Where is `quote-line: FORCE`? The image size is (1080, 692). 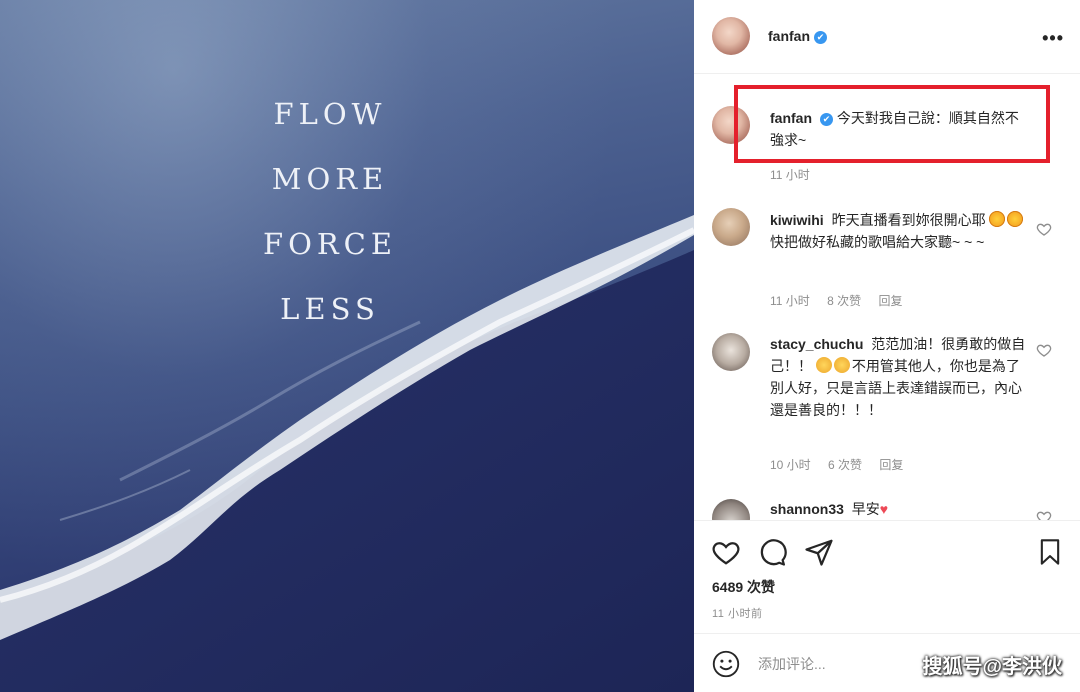 quote-line: FORCE is located at coordinates (330, 244).